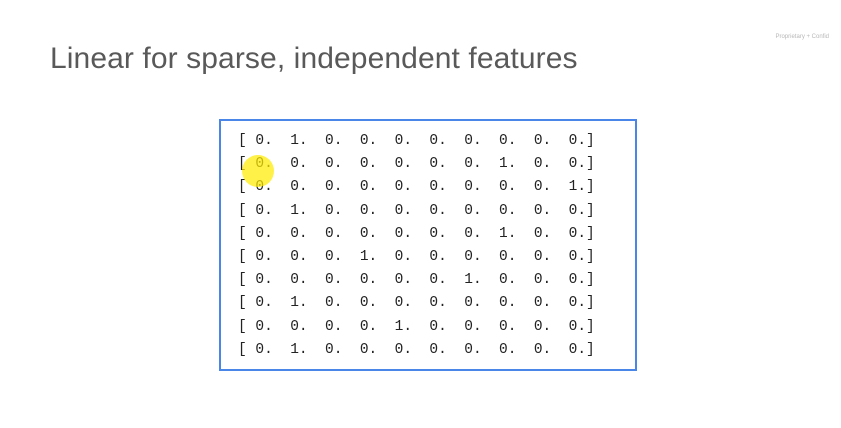 This screenshot has height=428, width=841. Describe the element at coordinates (416, 187) in the screenshot. I see `matrix-row: [ 0. 0. 0. 0. 0. 0. 0. 0. 0. 1.]` at that location.